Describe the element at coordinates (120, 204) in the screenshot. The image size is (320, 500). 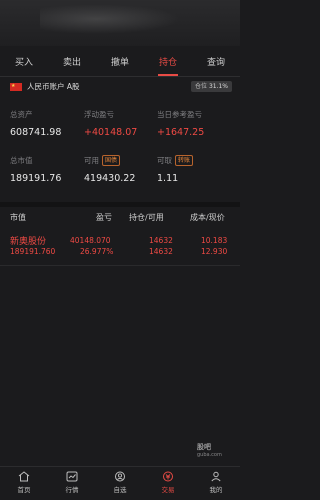
I see `section-separator` at that location.